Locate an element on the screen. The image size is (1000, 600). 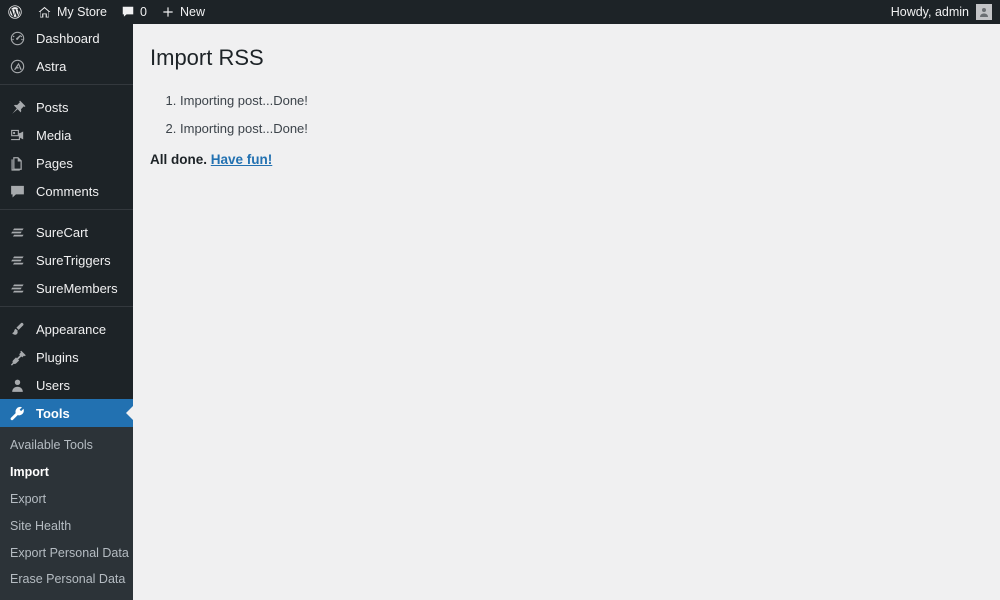
suremembers-bars-icon is located at coordinates (17, 288).